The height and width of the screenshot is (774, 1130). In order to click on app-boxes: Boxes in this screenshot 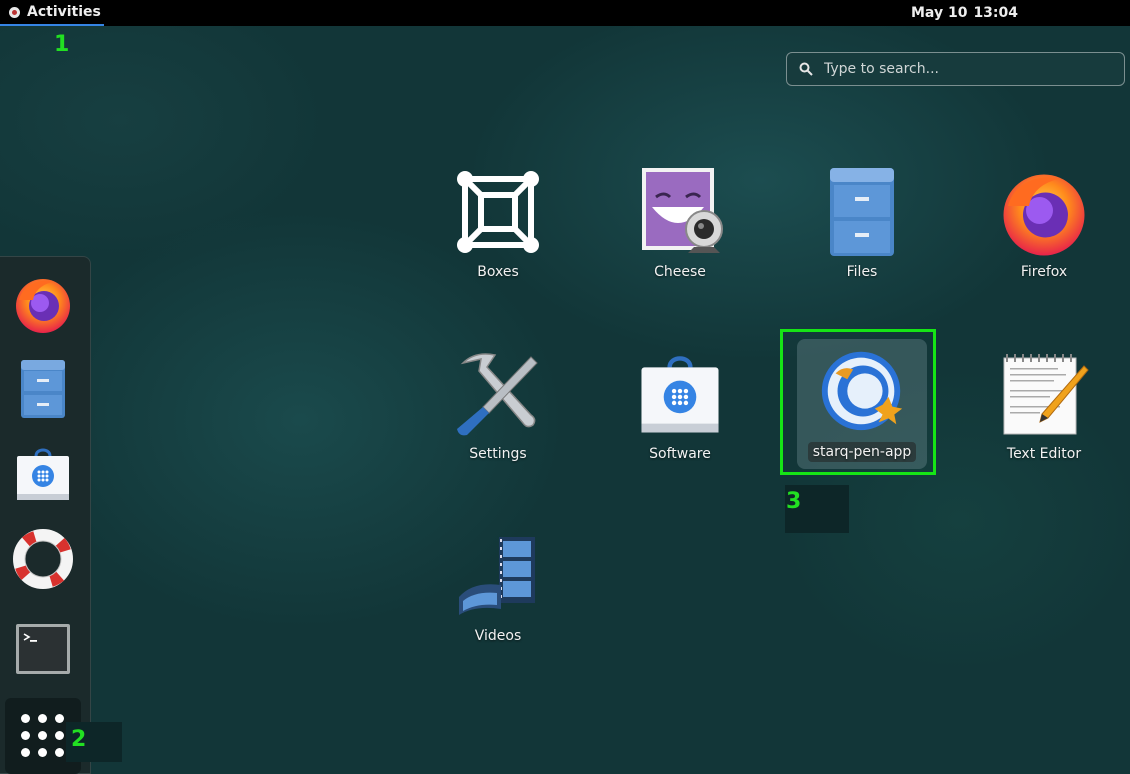, I will do `click(498, 244)`.